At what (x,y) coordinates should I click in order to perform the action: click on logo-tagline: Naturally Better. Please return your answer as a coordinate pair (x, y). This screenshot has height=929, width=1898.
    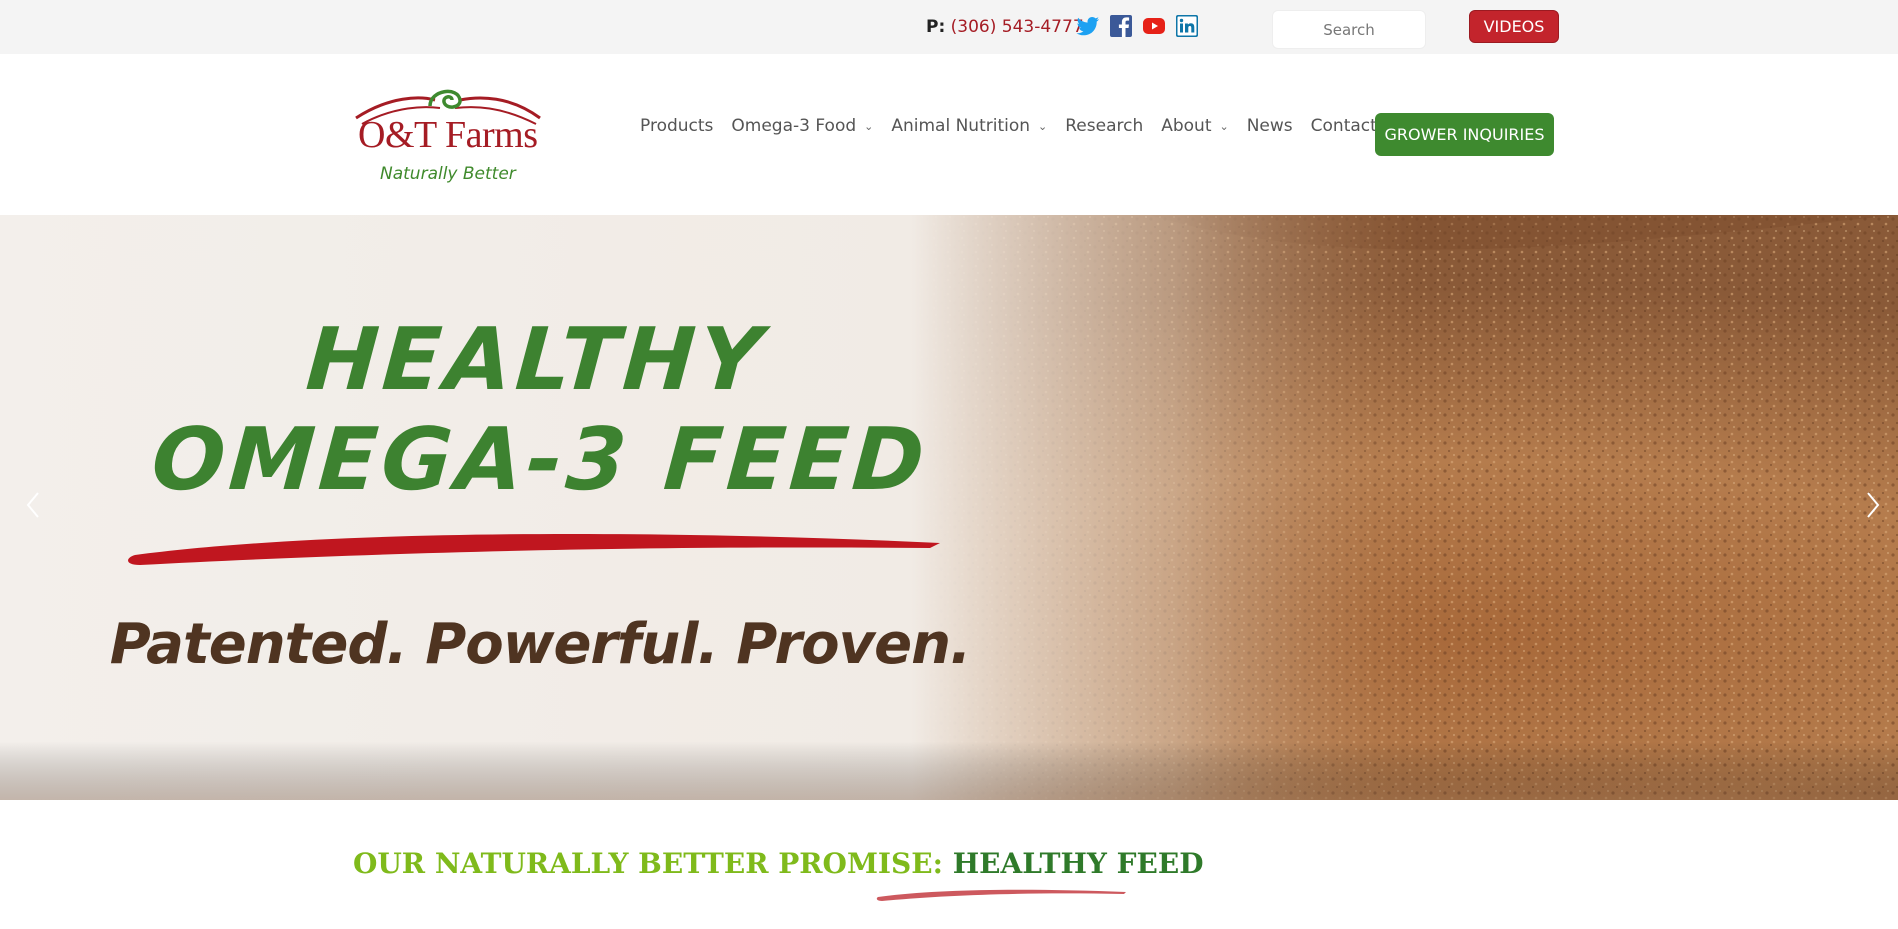
    Looking at the image, I should click on (448, 174).